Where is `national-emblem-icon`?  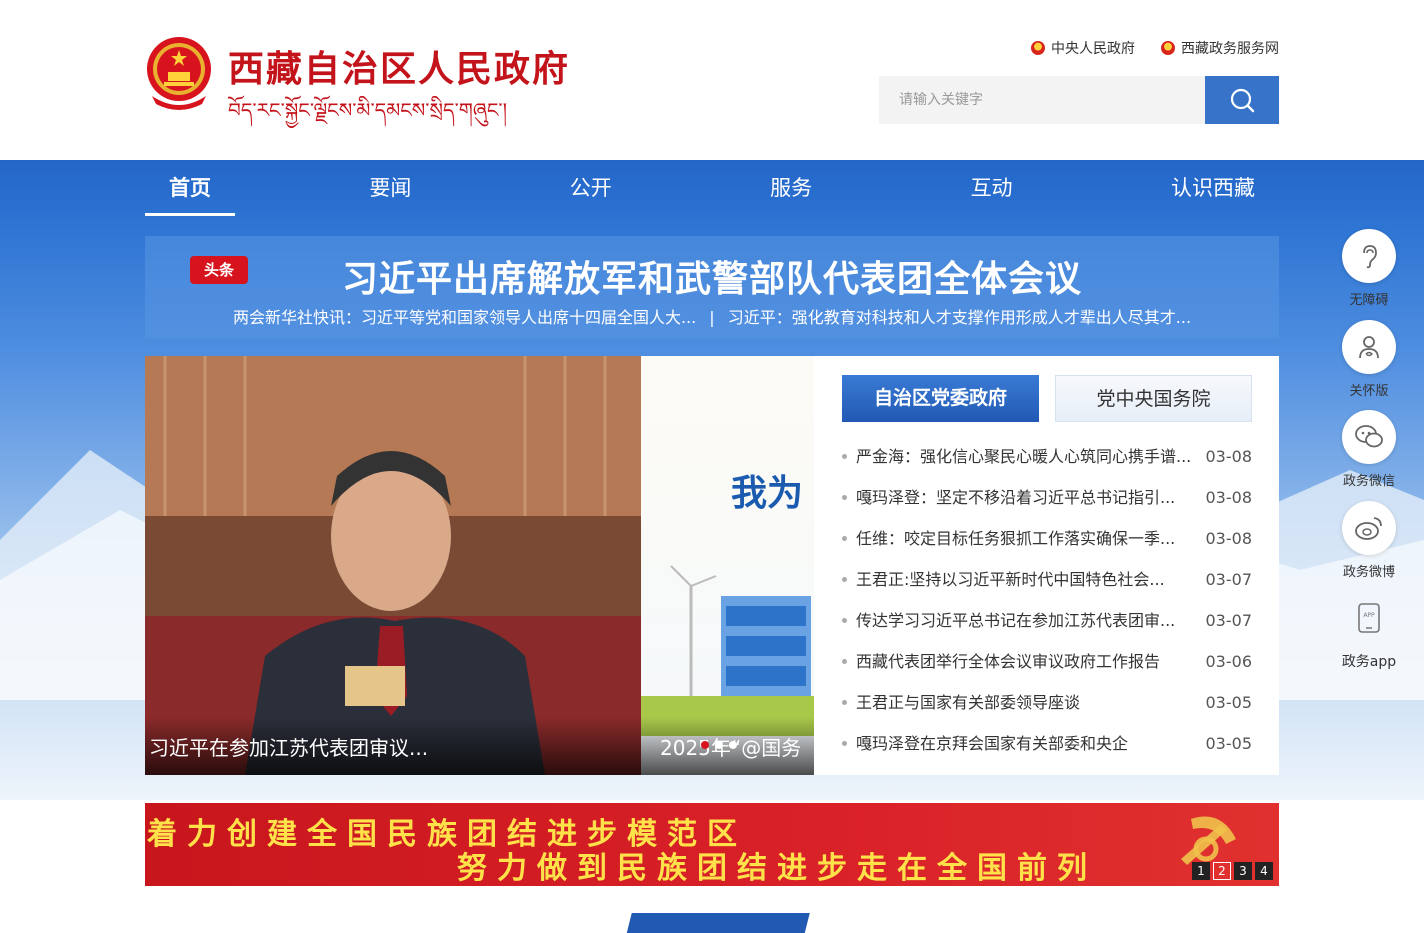 national-emblem-icon is located at coordinates (179, 73).